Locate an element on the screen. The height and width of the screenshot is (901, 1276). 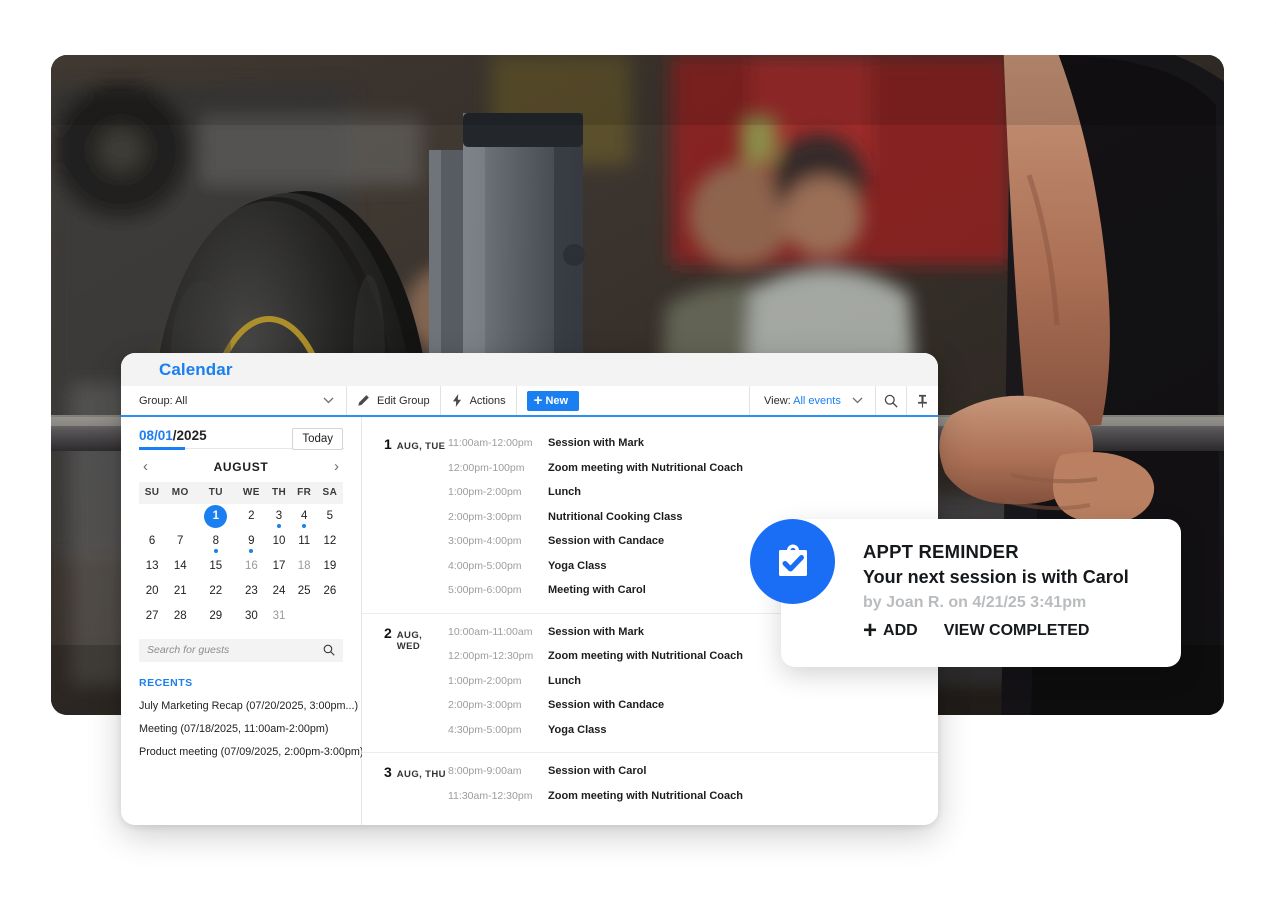
calendar-week-row: 20 21 22 23 24 25 26 is located at coordinates (241, 591).